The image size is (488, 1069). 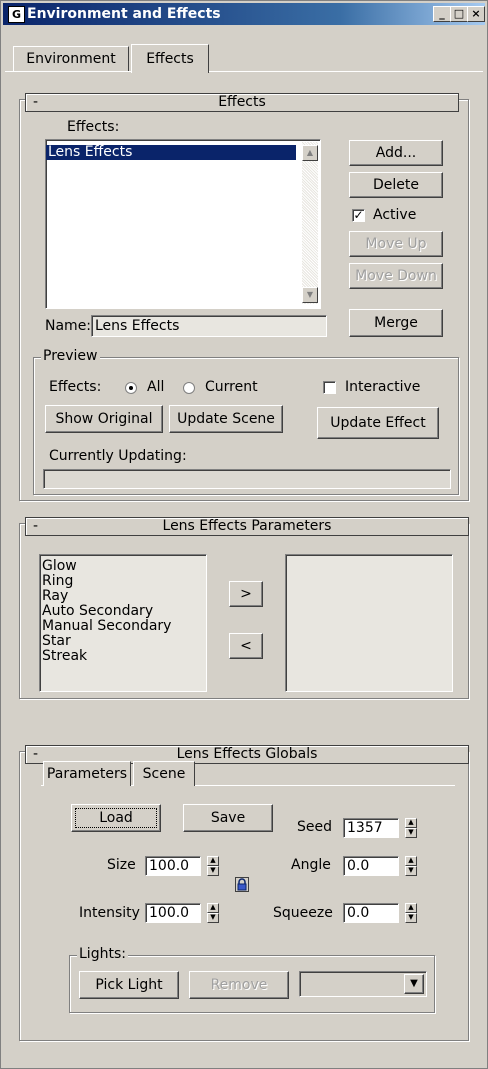 What do you see at coordinates (87, 773) in the screenshot?
I see `tab-parameters: Parameters` at bounding box center [87, 773].